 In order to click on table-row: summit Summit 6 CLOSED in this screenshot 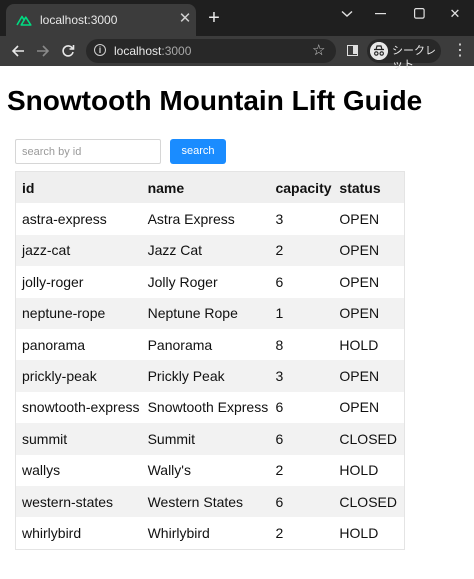, I will do `click(210, 439)`.